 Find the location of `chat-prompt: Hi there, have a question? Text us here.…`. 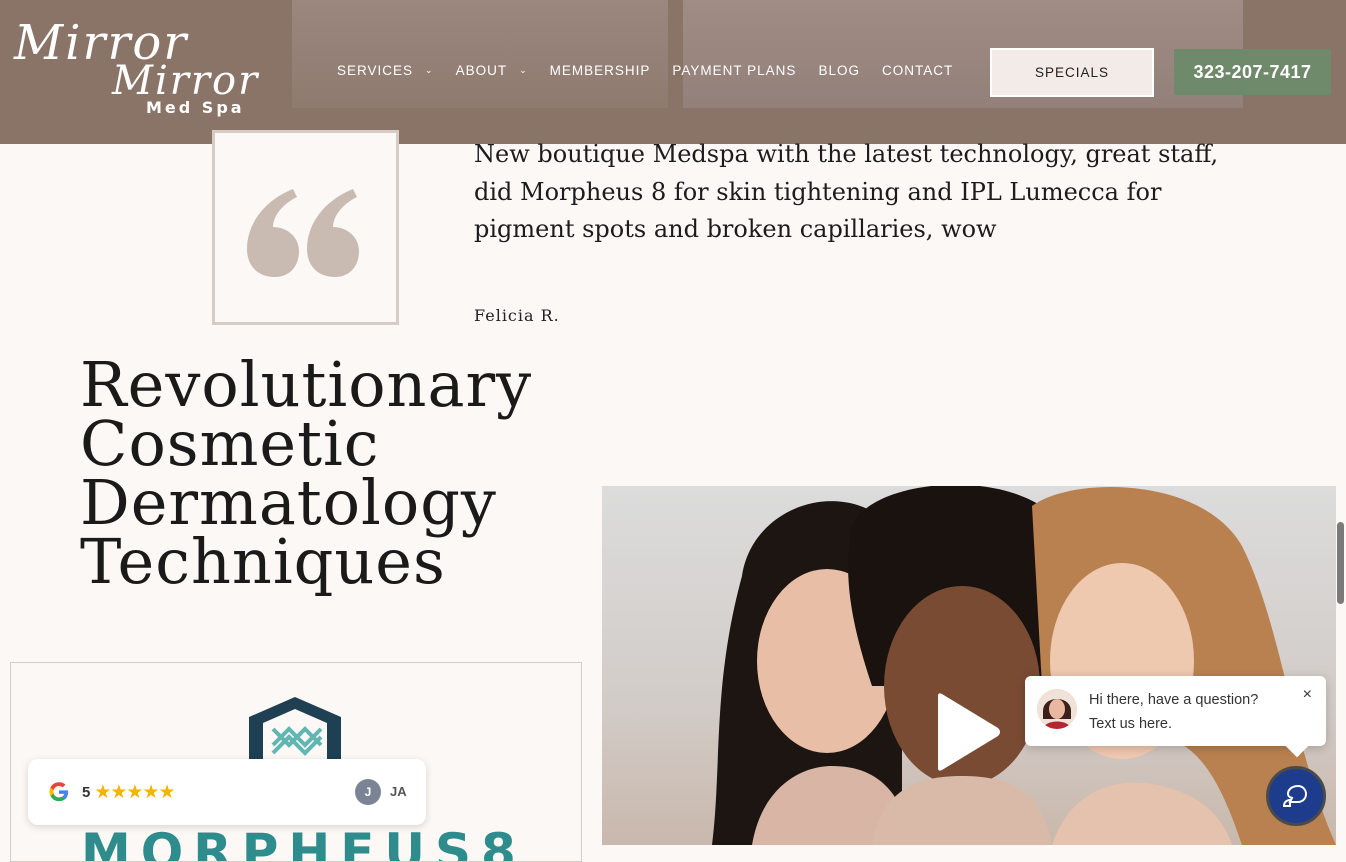

chat-prompt: Hi there, have a question? Text us here.… is located at coordinates (1175, 711).